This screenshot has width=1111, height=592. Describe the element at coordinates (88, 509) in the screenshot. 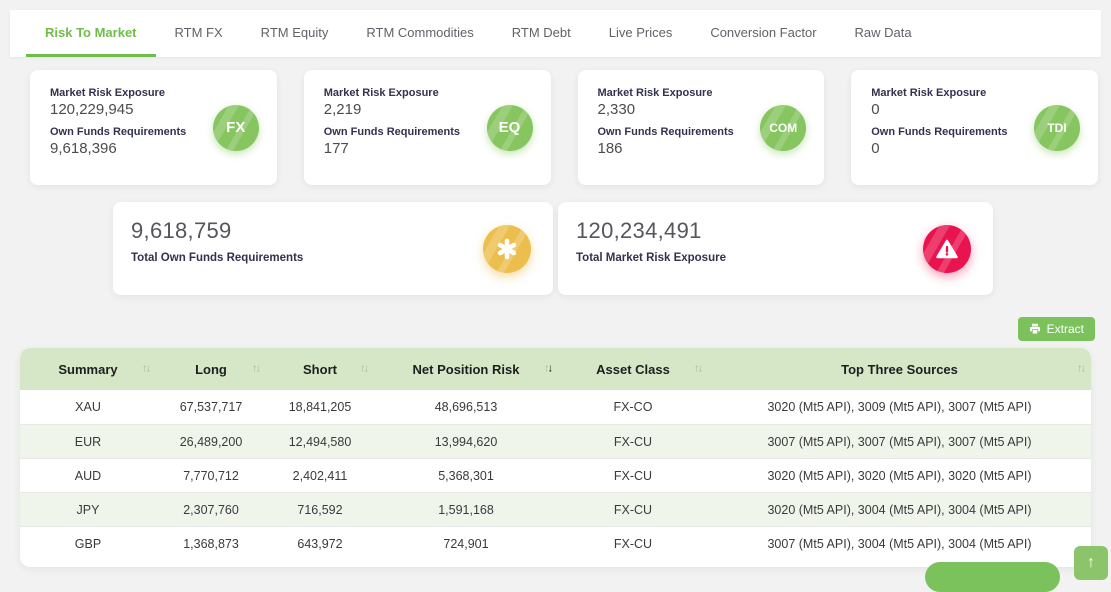

I see `cell-summary: JPY` at that location.